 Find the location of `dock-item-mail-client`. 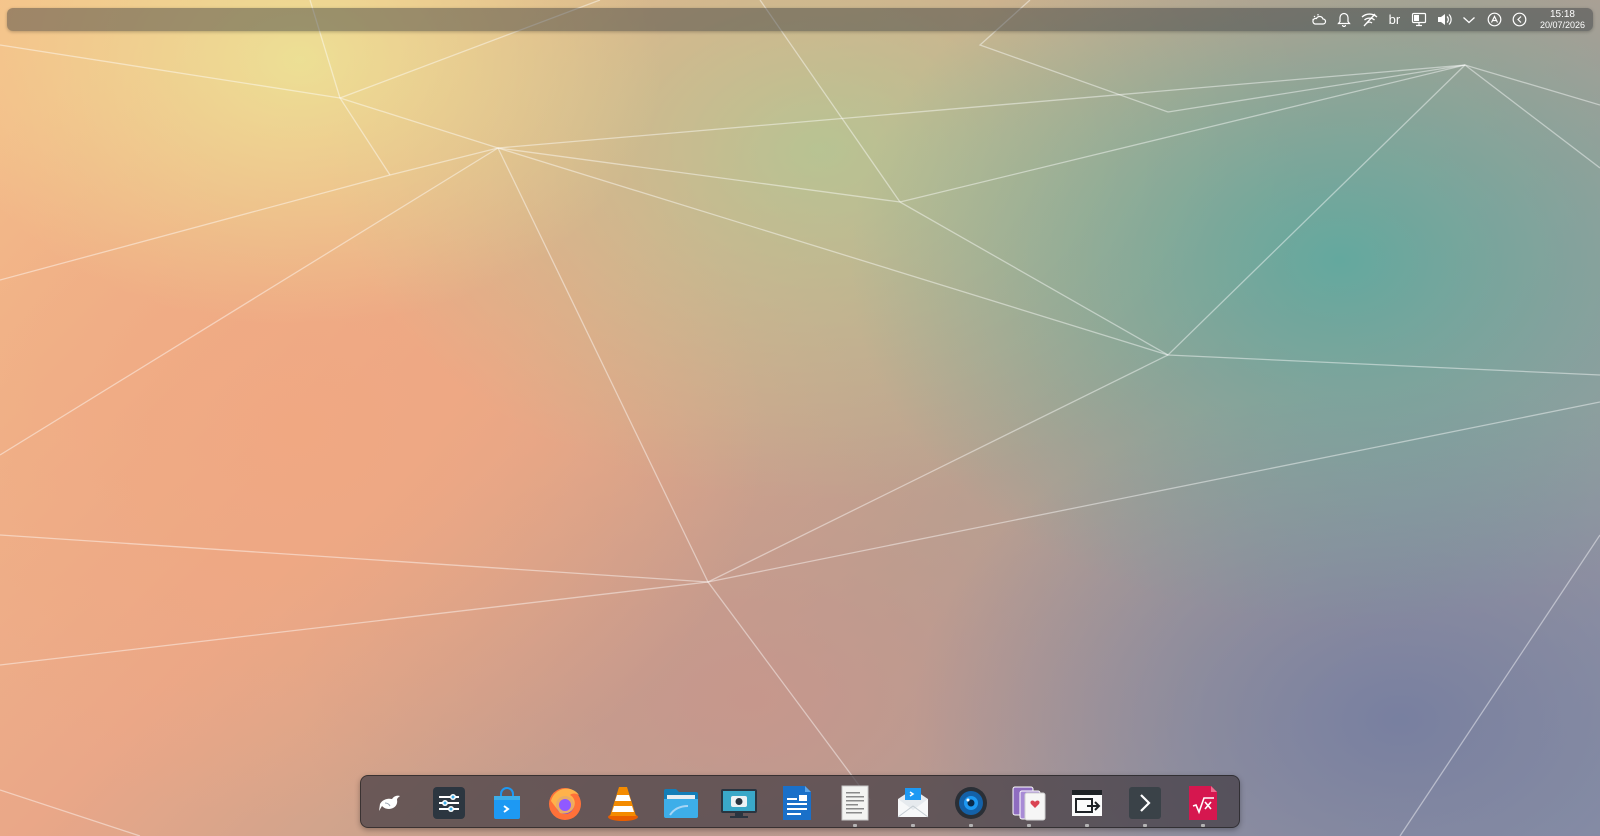

dock-item-mail-client is located at coordinates (913, 804).